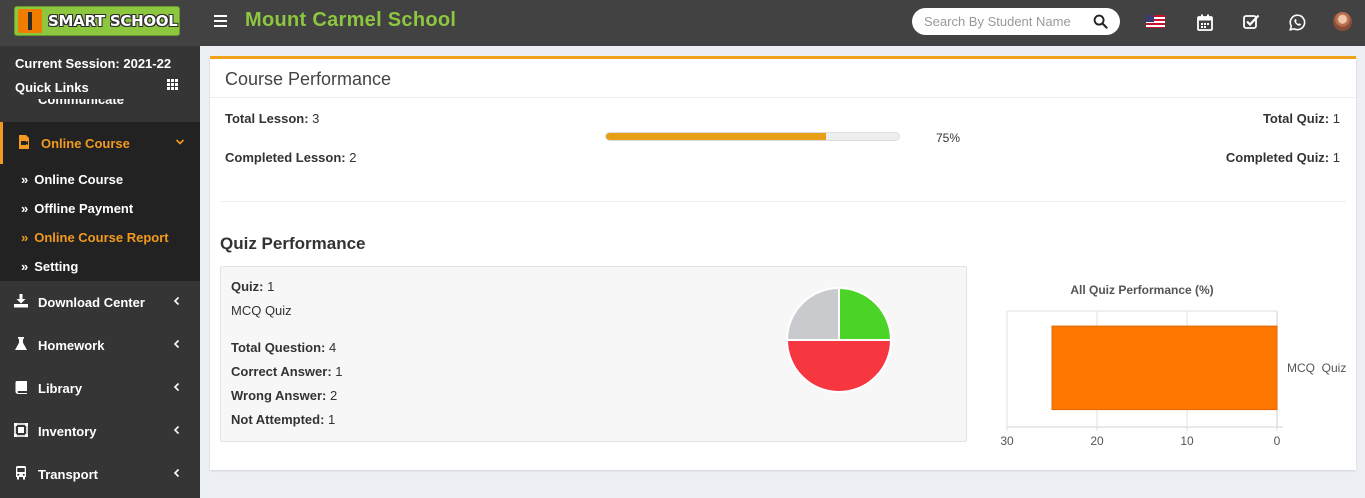  I want to click on chart-title: All Quiz Performance (%), so click(1141, 290).